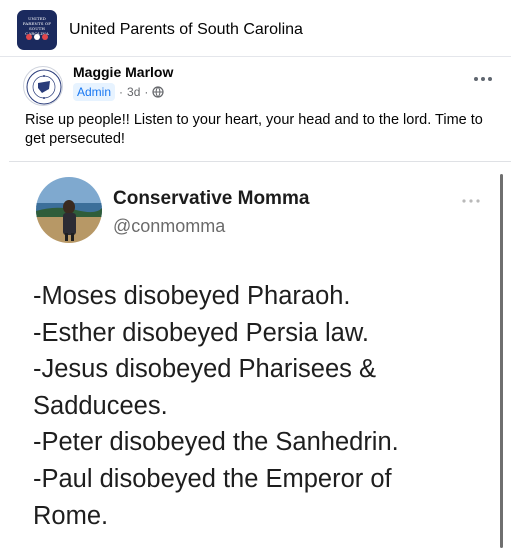 Image resolution: width=511 pixels, height=548 pixels. I want to click on group-logo: UNITED PARENTS OF SOUTH CAROLINA, so click(37, 30).